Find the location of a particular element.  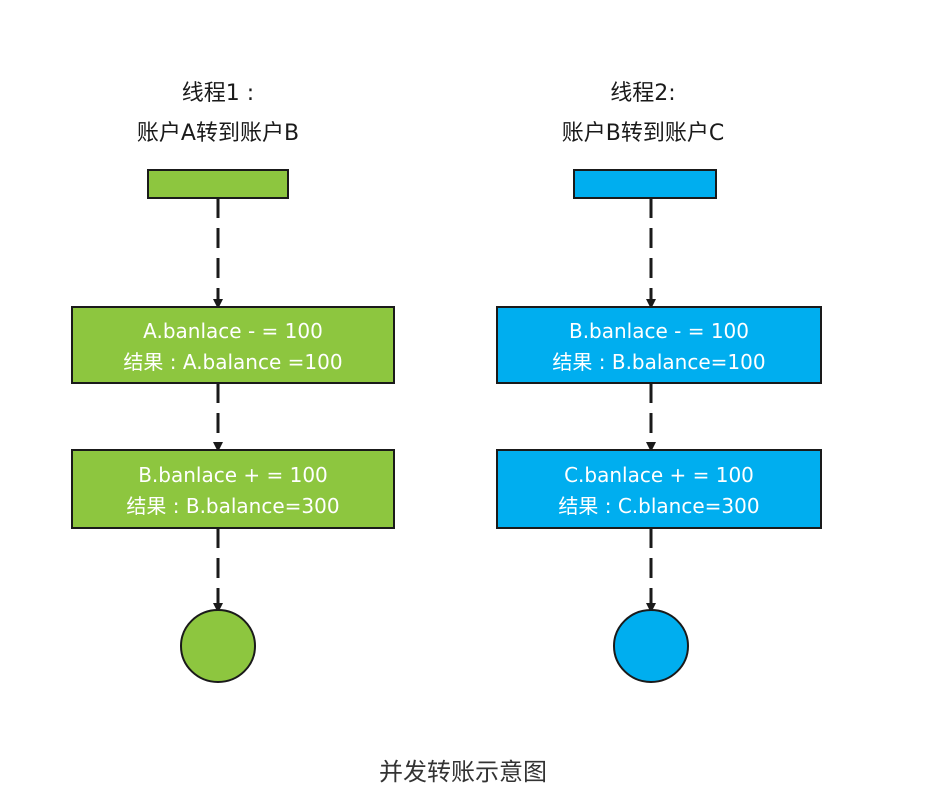

thread1-step2-result: 结果 : B.balance=300 is located at coordinates (232, 506).